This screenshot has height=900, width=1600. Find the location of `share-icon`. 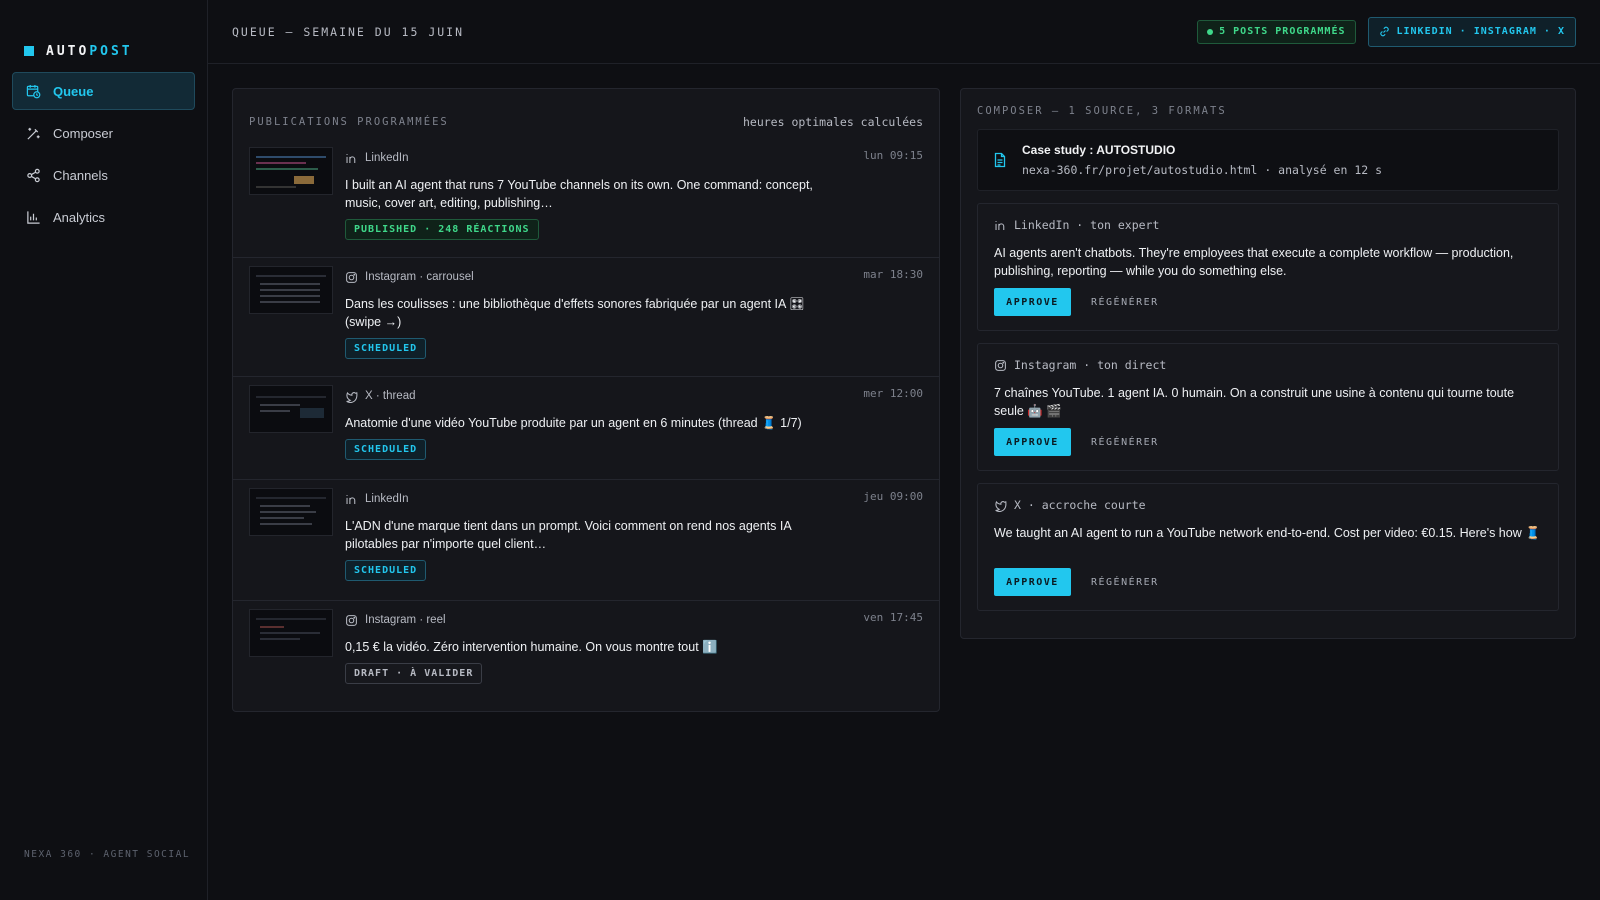

share-icon is located at coordinates (33, 175).